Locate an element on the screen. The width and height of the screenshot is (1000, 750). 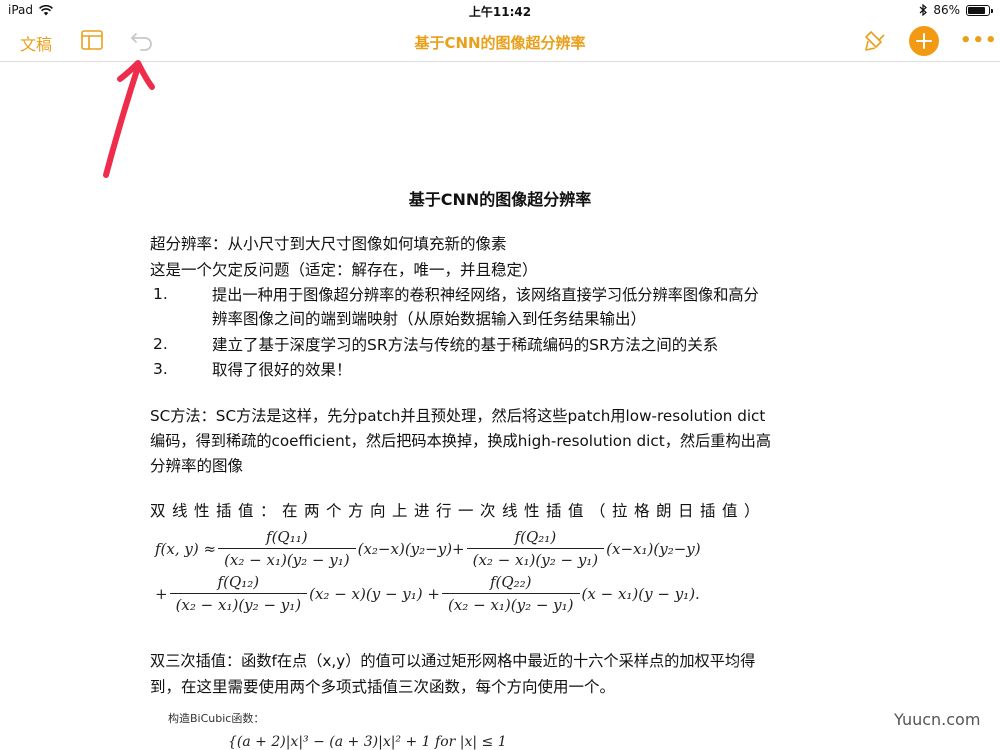
formula-fraction: f(Q₁₂) (x₂ − x₁)(y₂ − y₁) is located at coordinates (238, 593).